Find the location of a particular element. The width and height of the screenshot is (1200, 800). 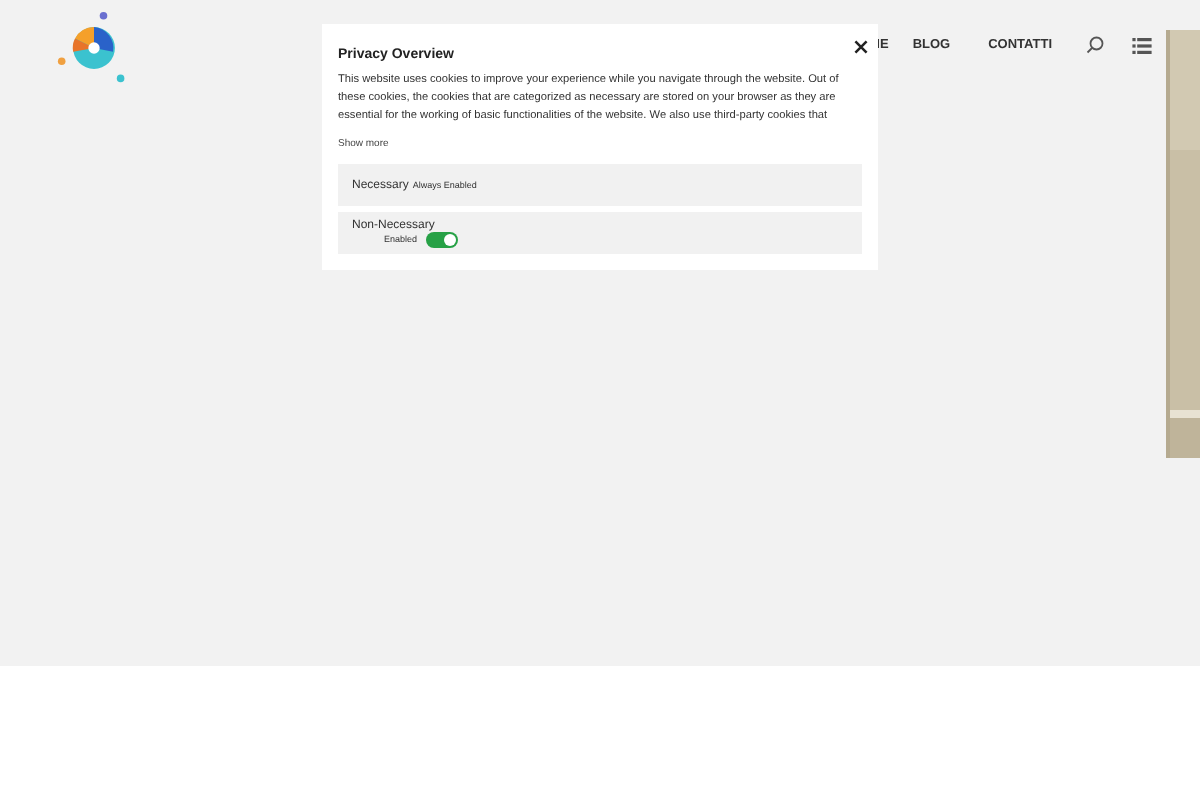

close-icon is located at coordinates (860, 46).